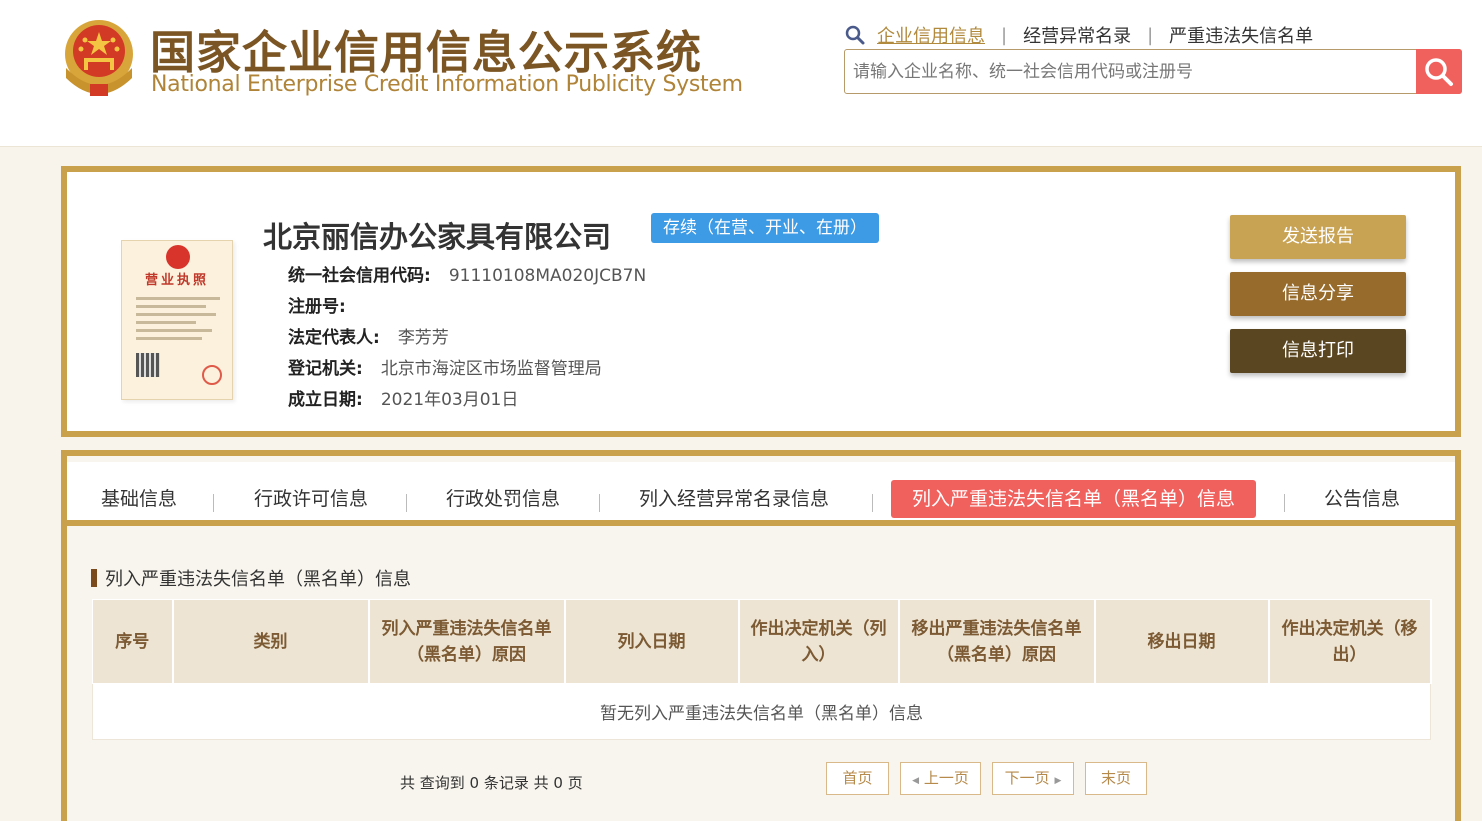  Describe the element at coordinates (99, 58) in the screenshot. I see `national-emblem-icon` at that location.